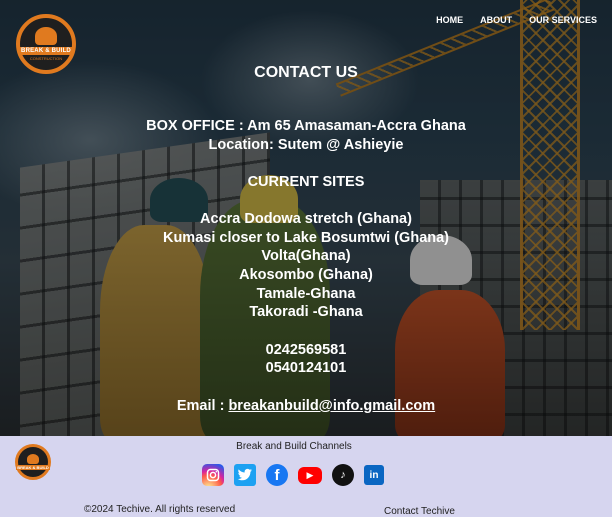 The height and width of the screenshot is (517, 612). I want to click on linkedin-icon: in, so click(374, 475).